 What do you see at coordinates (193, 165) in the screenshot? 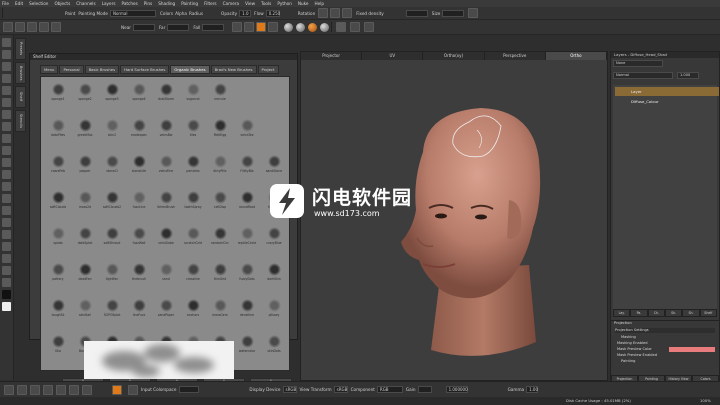
I see `brush-preset: particles` at bounding box center [193, 165].